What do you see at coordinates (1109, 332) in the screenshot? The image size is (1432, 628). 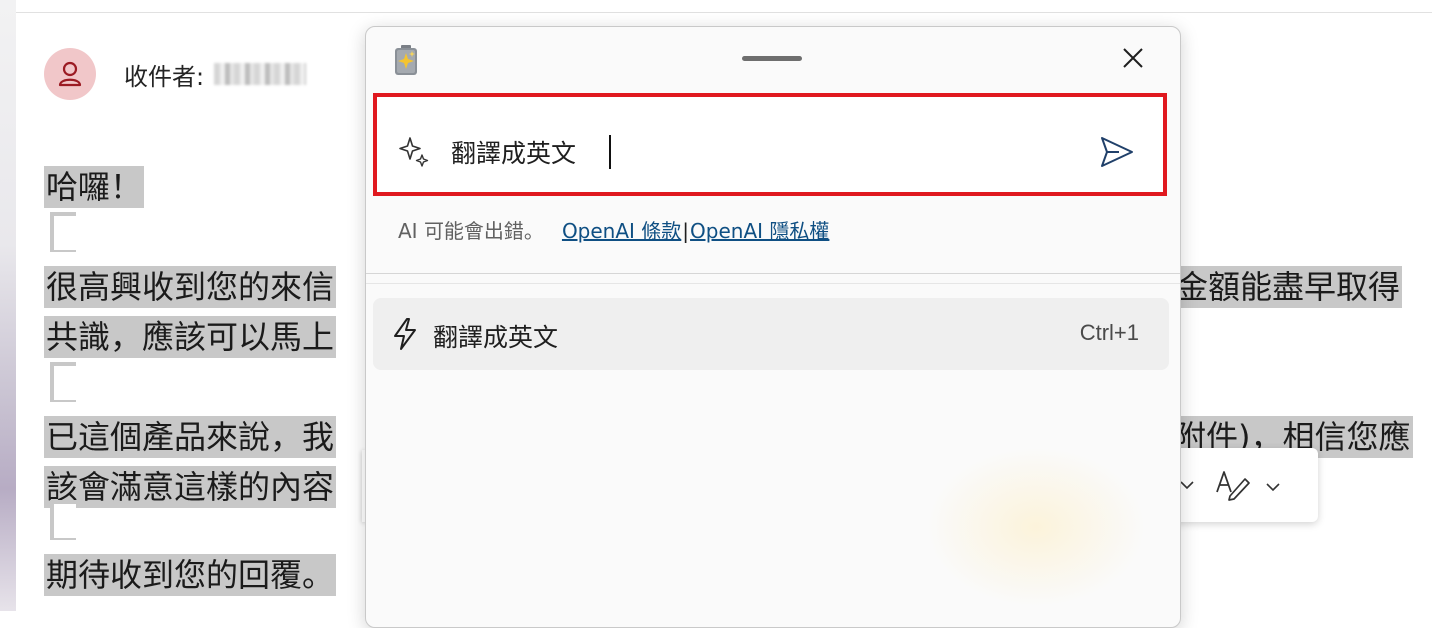 I see `suggestion-shortcut: Ctrl+1` at bounding box center [1109, 332].